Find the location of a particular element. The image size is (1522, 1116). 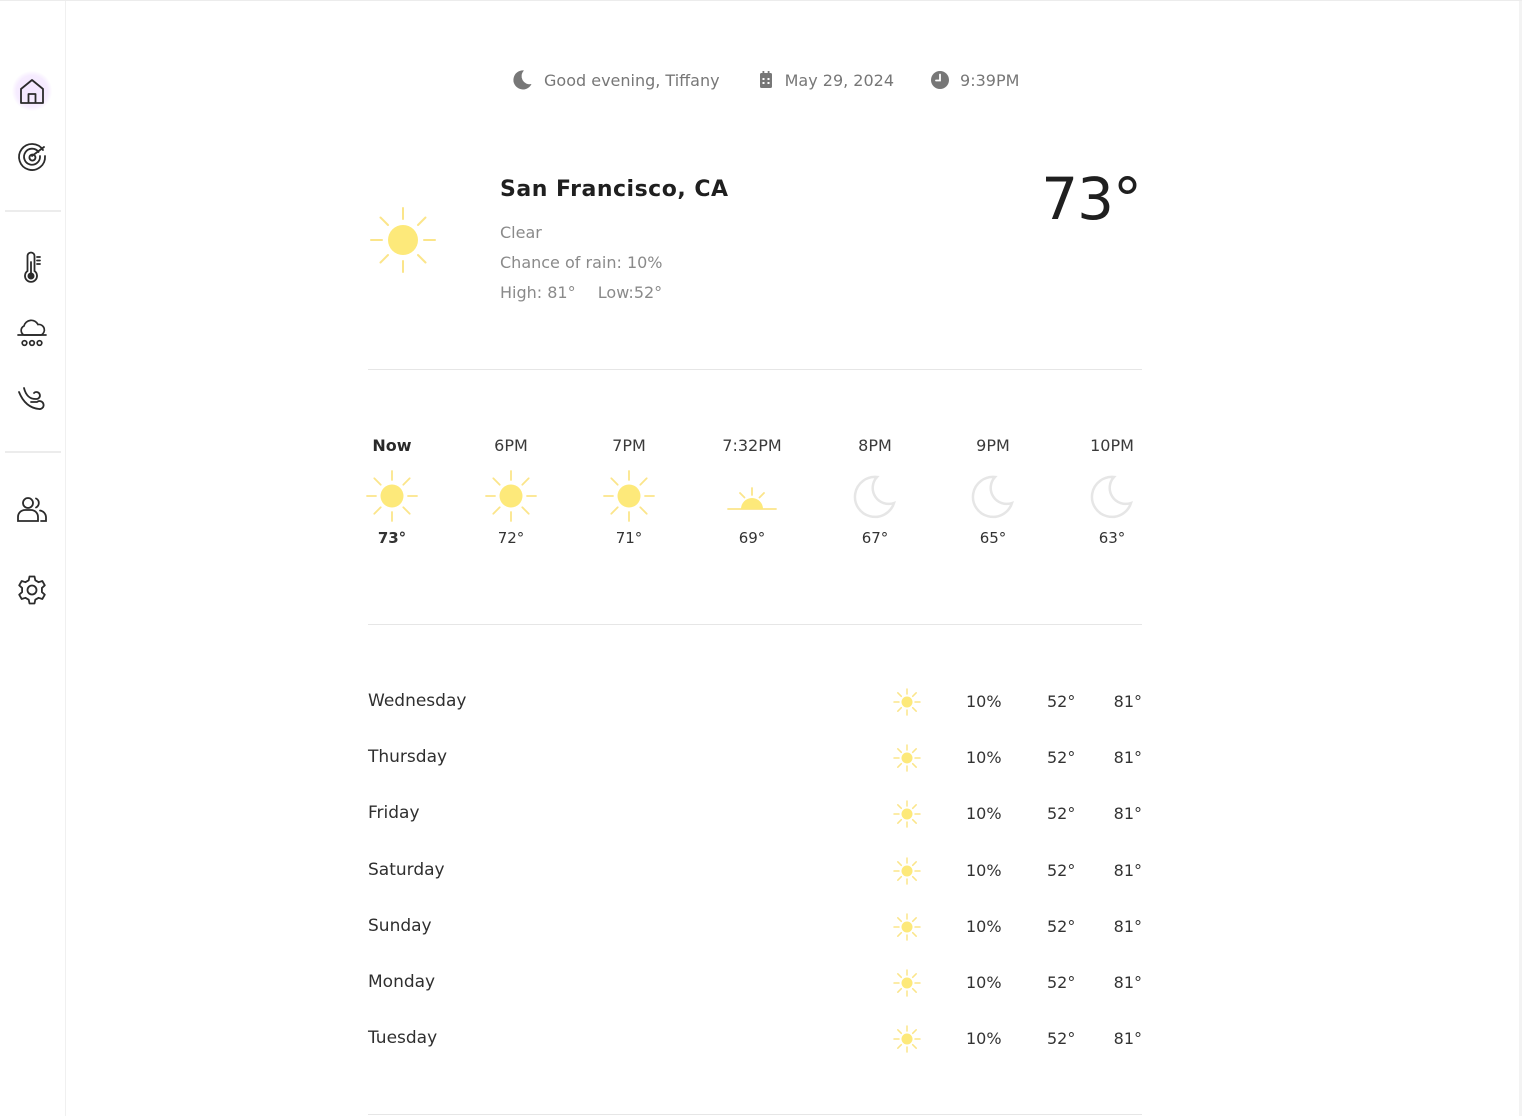

low-temp: Low:52° is located at coordinates (630, 292).